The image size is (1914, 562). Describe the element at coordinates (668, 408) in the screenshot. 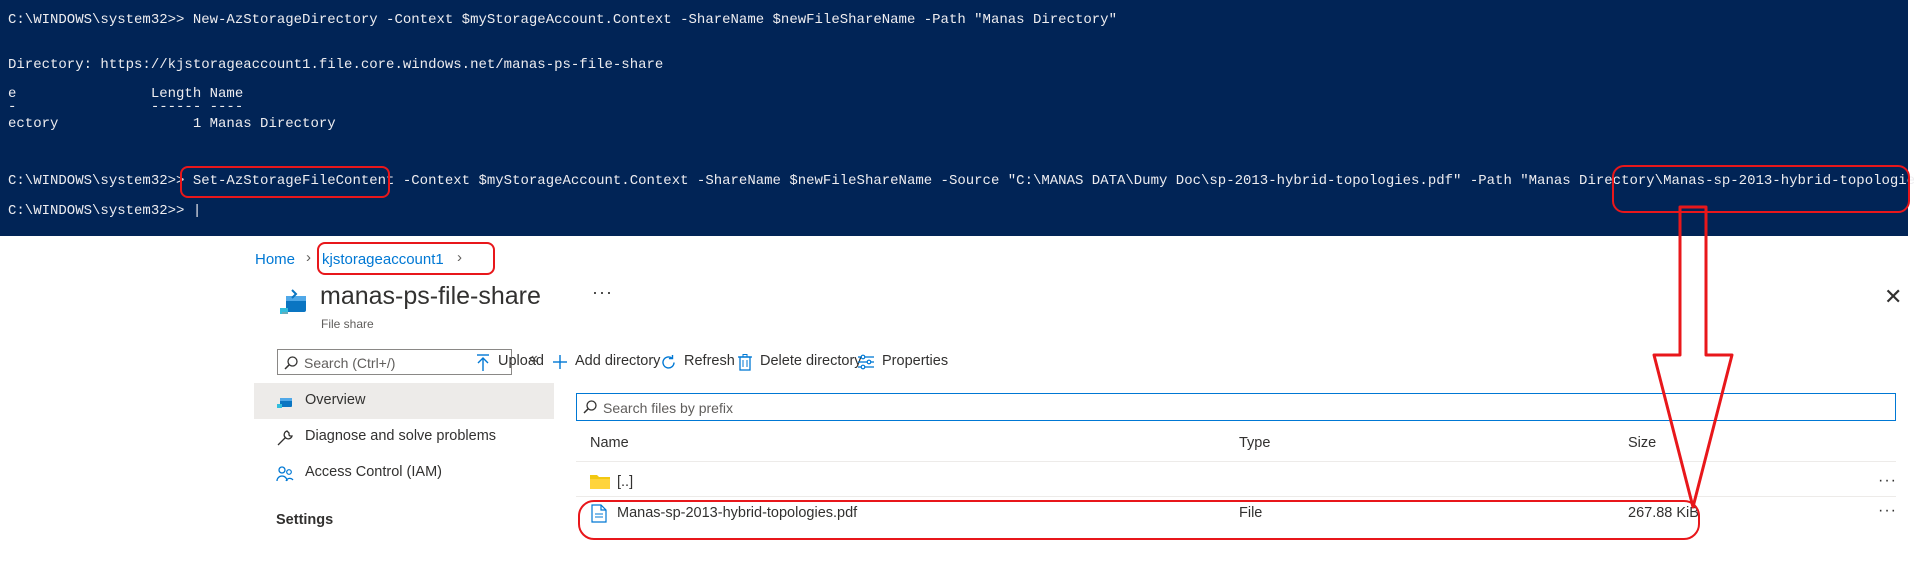

I see `search-placeholder: Search files by prefix` at that location.